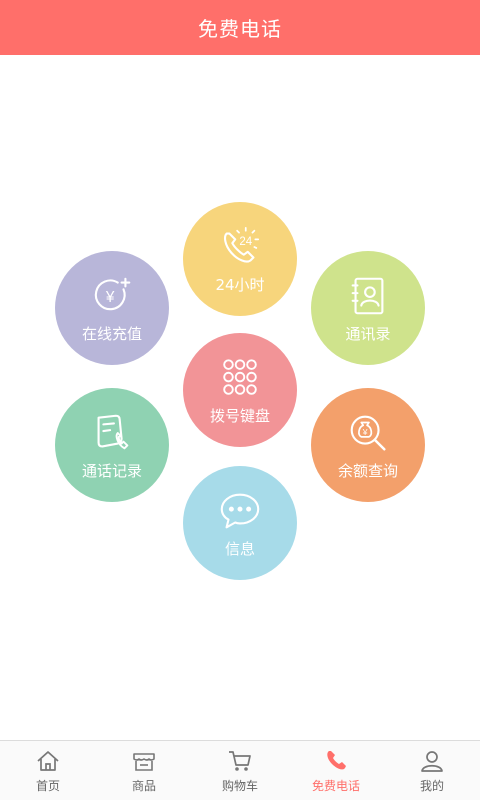 Image resolution: width=480 pixels, height=800 pixels. I want to click on feature-call-log-button: 通话记录, so click(112, 445).